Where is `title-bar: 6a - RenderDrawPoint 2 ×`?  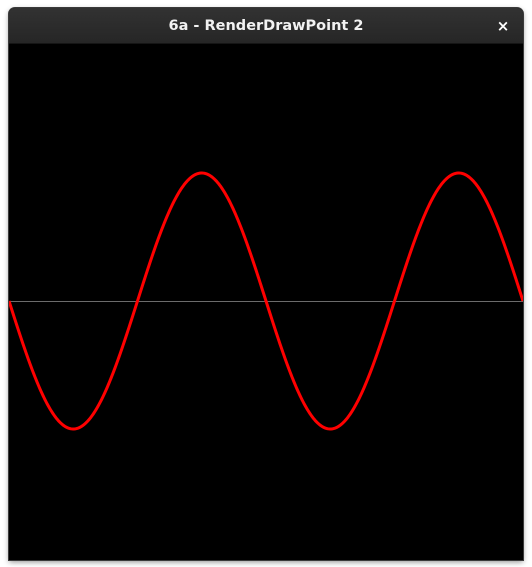 title-bar: 6a - RenderDrawPoint 2 × is located at coordinates (266, 26).